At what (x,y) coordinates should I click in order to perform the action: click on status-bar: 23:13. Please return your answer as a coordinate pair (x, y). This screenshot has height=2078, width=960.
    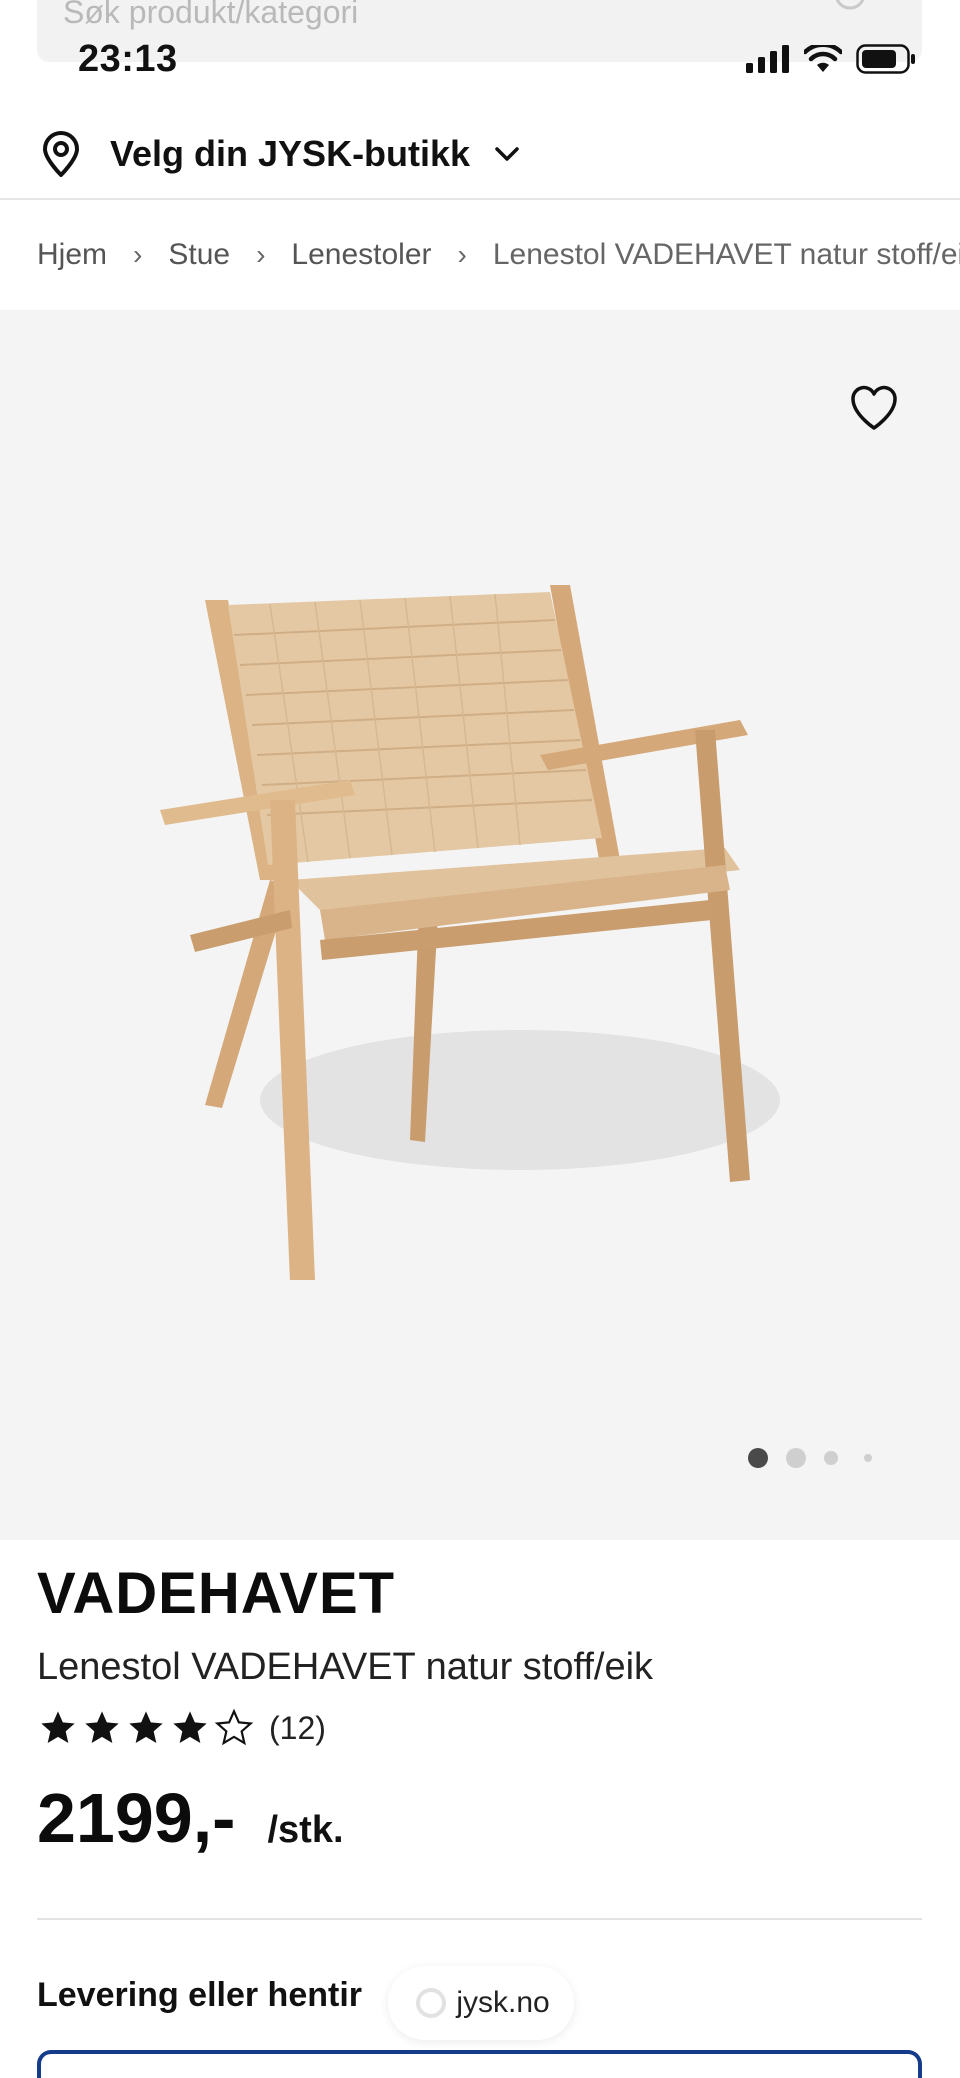
    Looking at the image, I should click on (480, 50).